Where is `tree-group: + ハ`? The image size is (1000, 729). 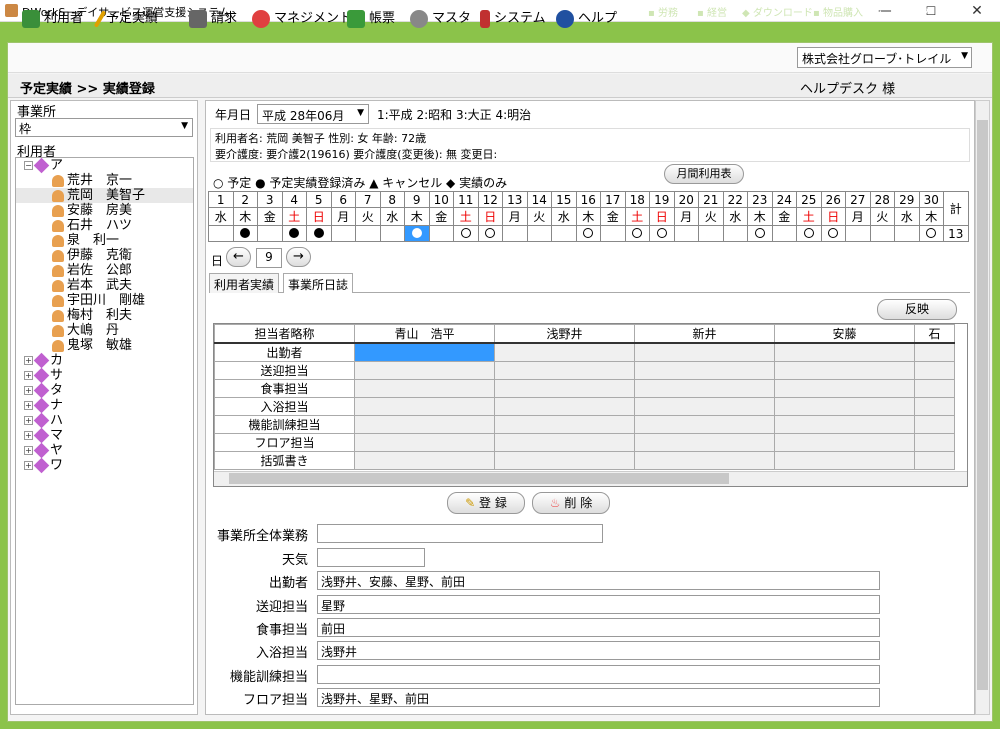
tree-group: + ハ is located at coordinates (104, 420).